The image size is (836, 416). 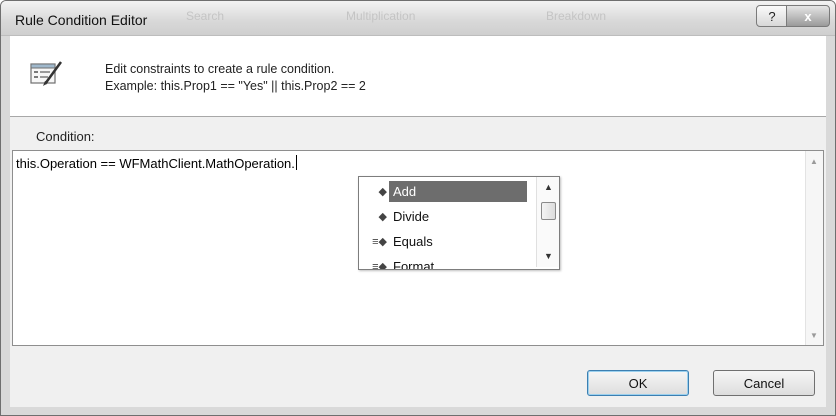 What do you see at coordinates (413, 241) in the screenshot?
I see `intellisense-item-label: Equals` at bounding box center [413, 241].